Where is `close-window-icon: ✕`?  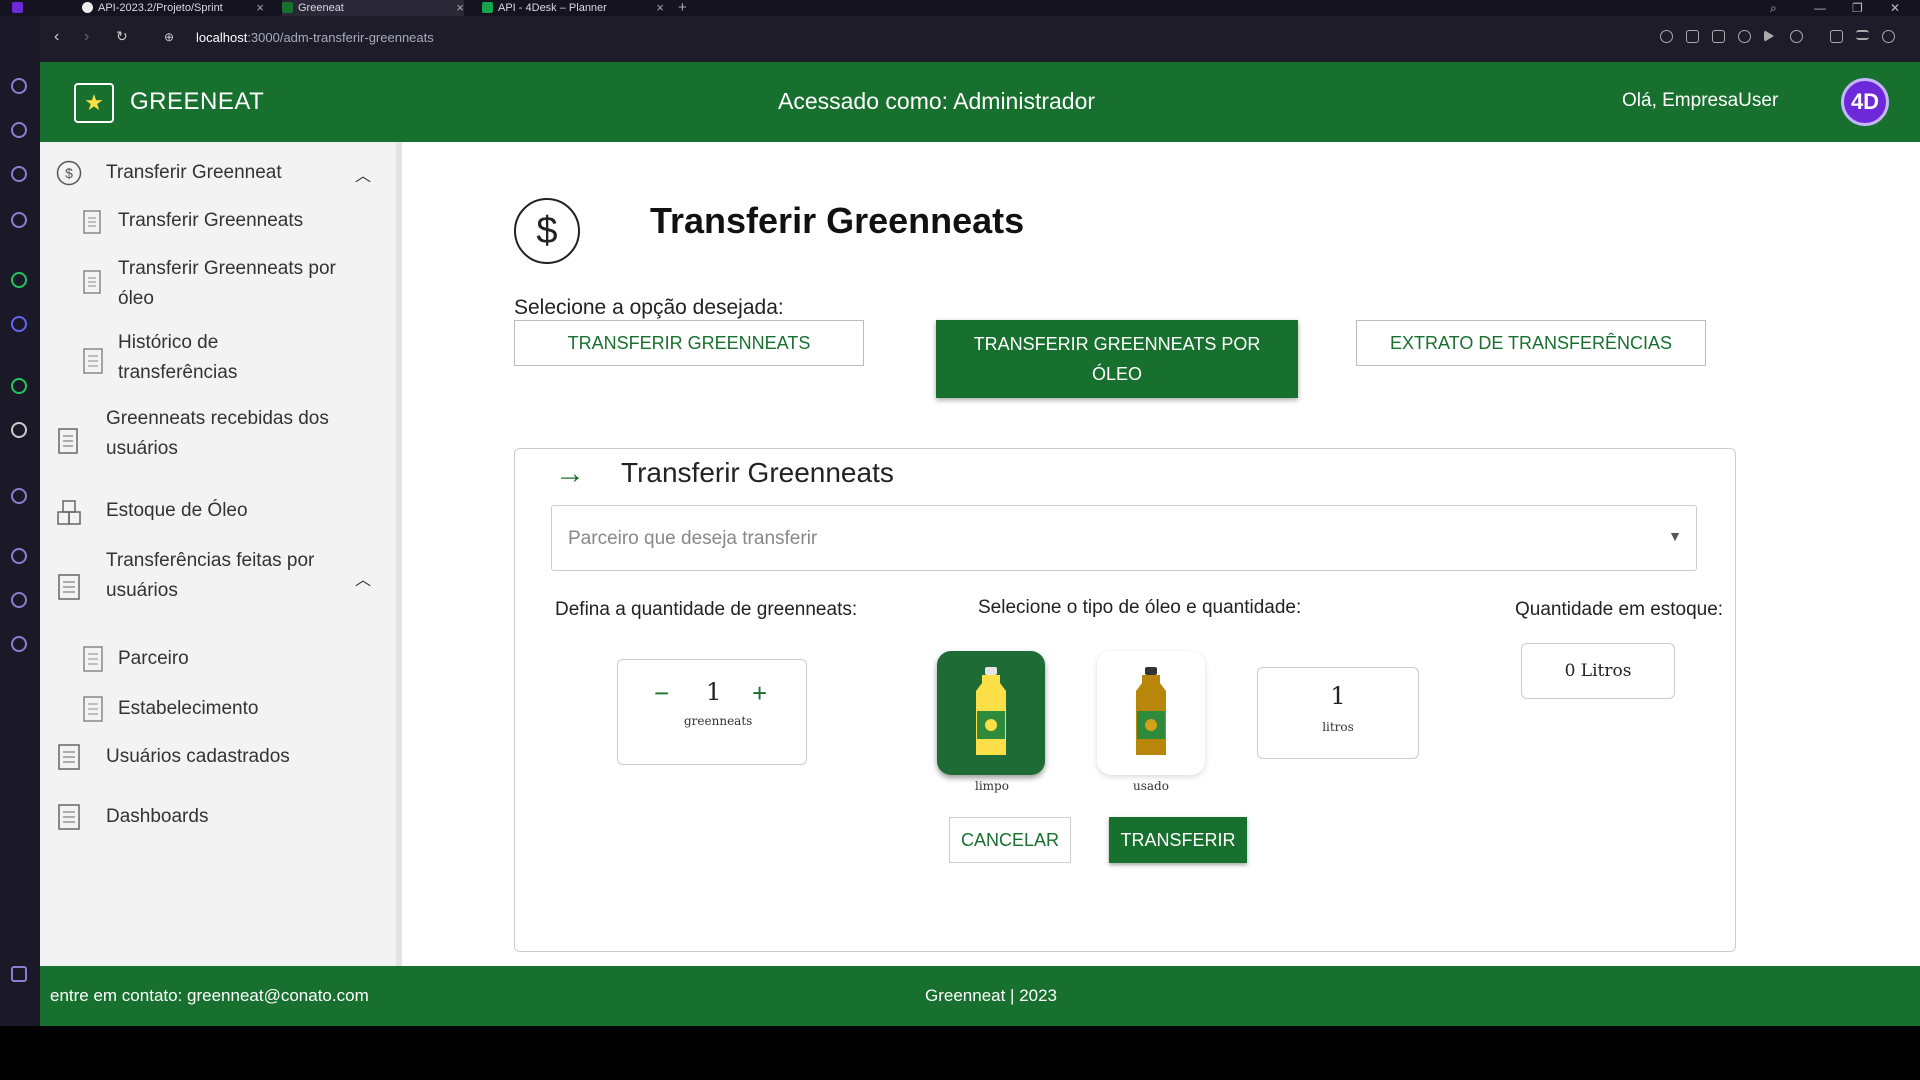
close-window-icon: ✕ is located at coordinates (1895, 8).